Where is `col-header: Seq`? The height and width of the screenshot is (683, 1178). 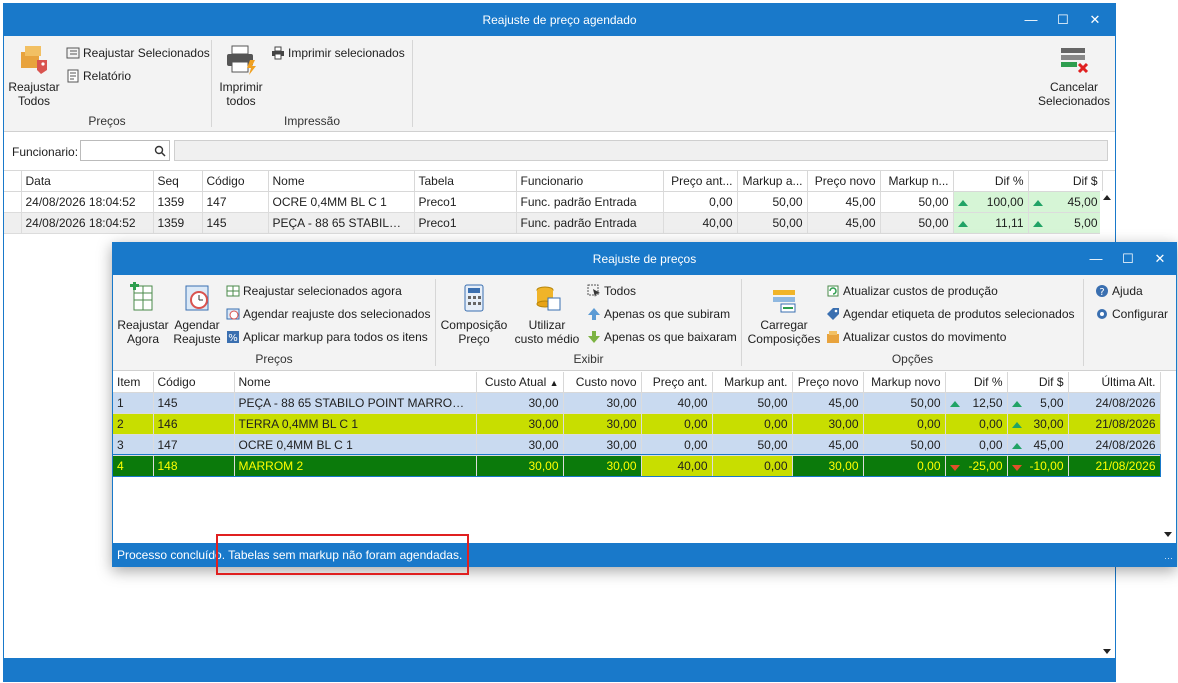 col-header: Seq is located at coordinates (178, 181).